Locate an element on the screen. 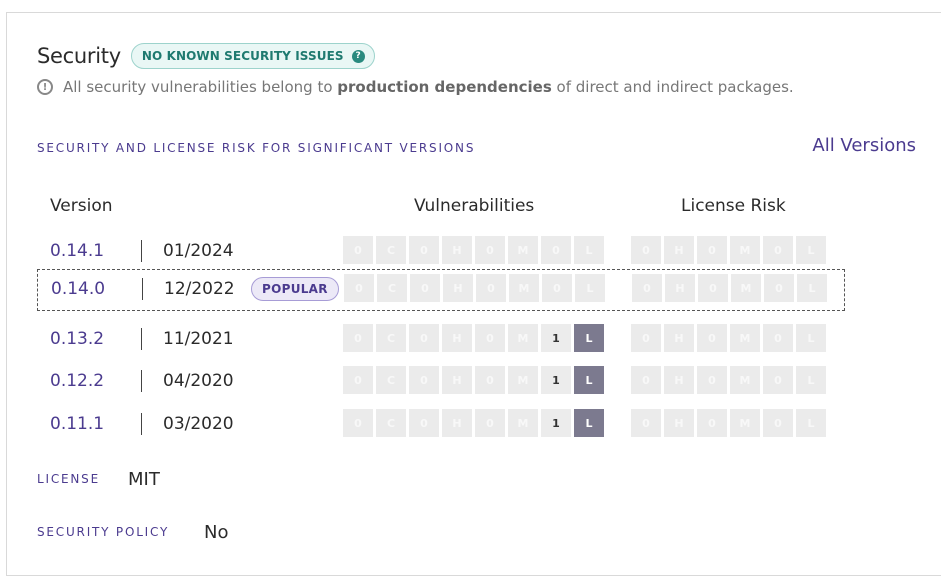  security-status-text: NO KNOWN SECURITY ISSUES is located at coordinates (242, 56).